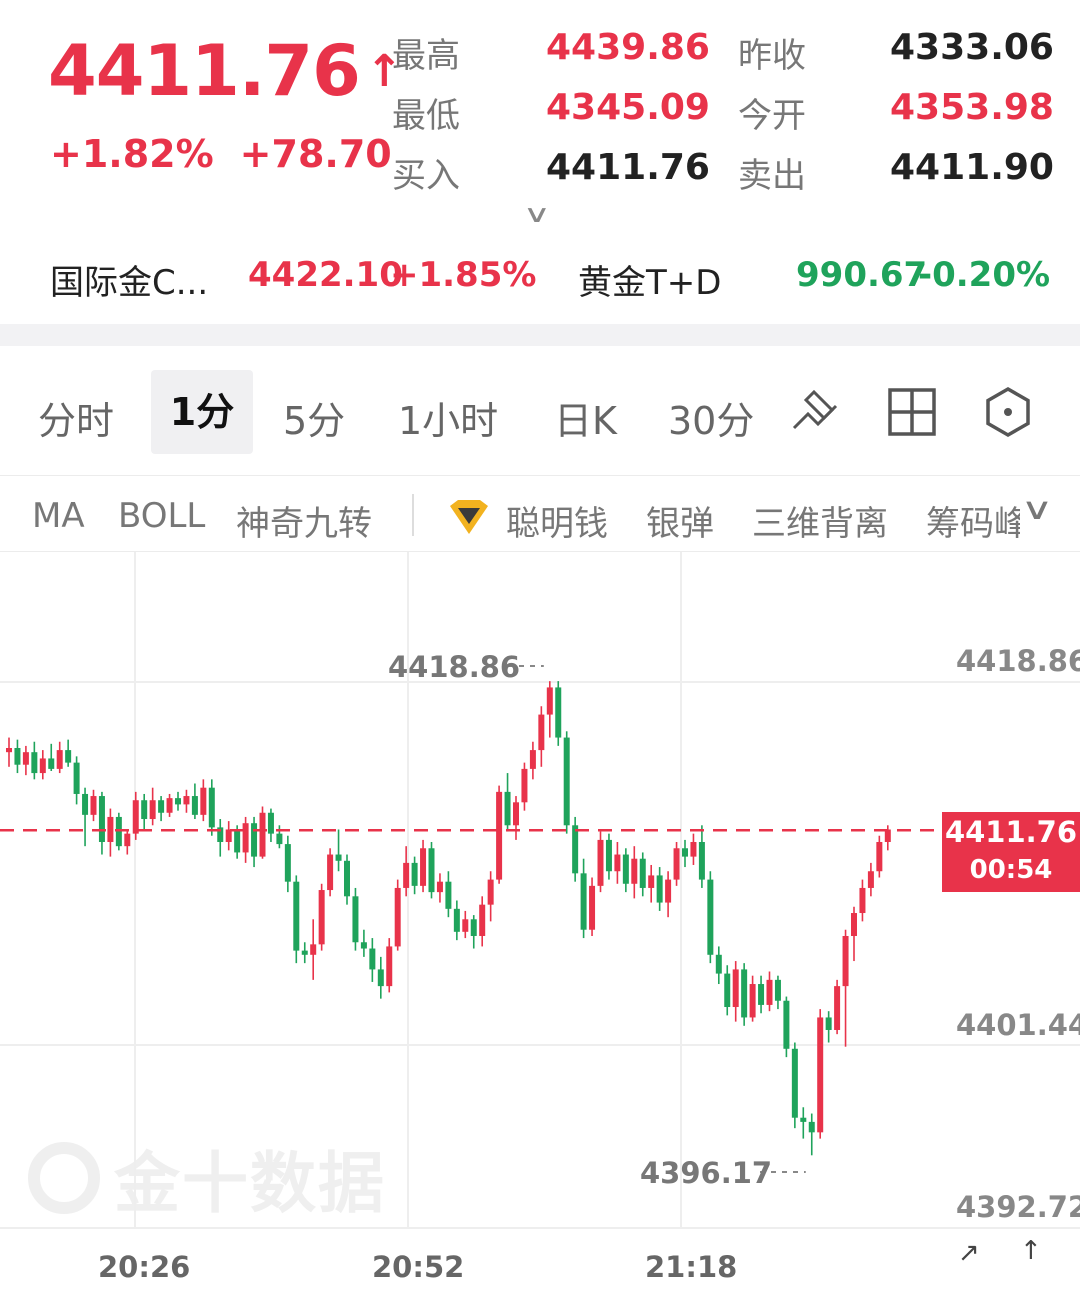 The width and height of the screenshot is (1080, 1308). Describe the element at coordinates (463, 275) in the screenshot. I see `related-change-1: +1.85%` at that location.